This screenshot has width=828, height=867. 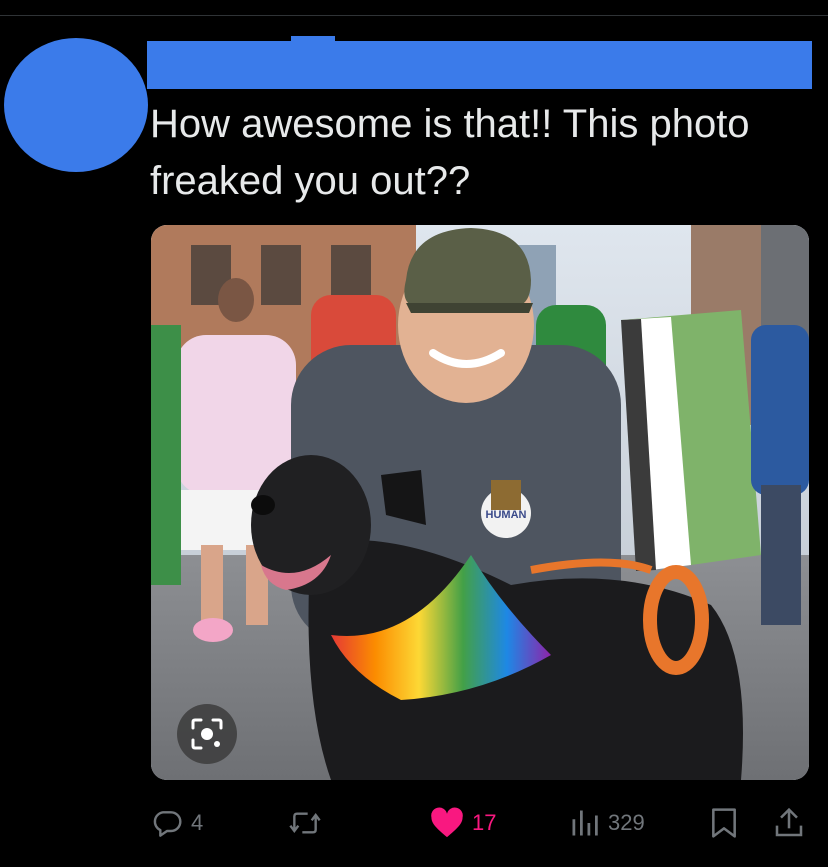 I want to click on view-count: 329, so click(x=626, y=822).